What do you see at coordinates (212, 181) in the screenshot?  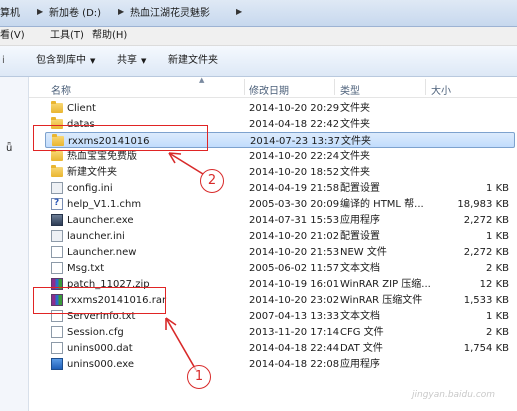 I see `annotation-circle-two: 2` at bounding box center [212, 181].